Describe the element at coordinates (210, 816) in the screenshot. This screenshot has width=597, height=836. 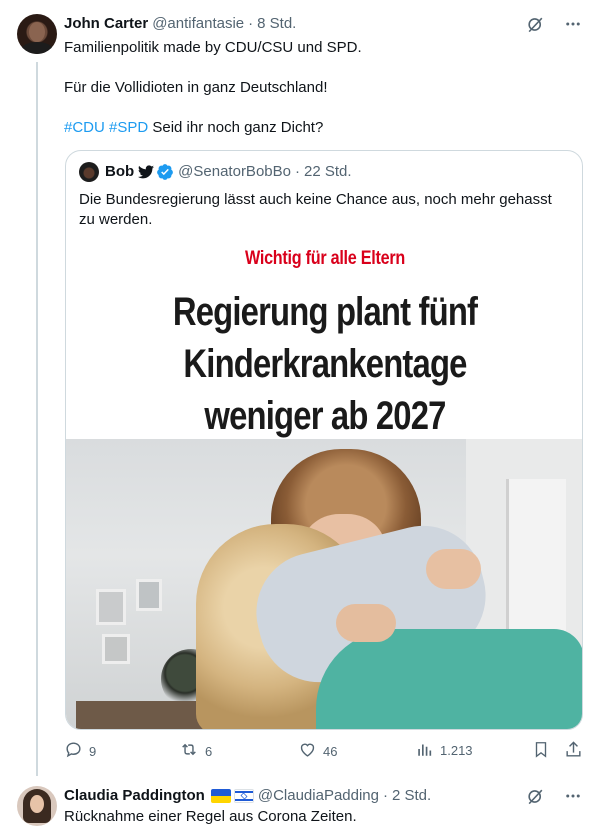
I see `tweet-text: Rücknahme einer Regel aus Corona Zeiten.` at that location.